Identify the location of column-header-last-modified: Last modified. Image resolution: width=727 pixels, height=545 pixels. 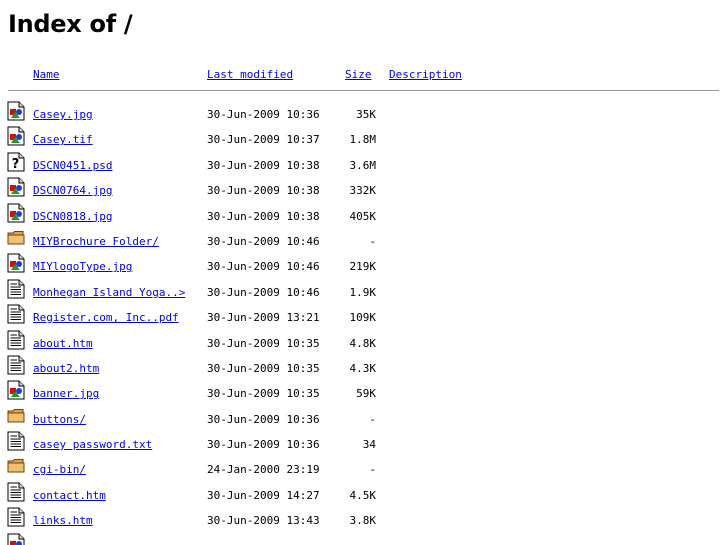
(250, 75).